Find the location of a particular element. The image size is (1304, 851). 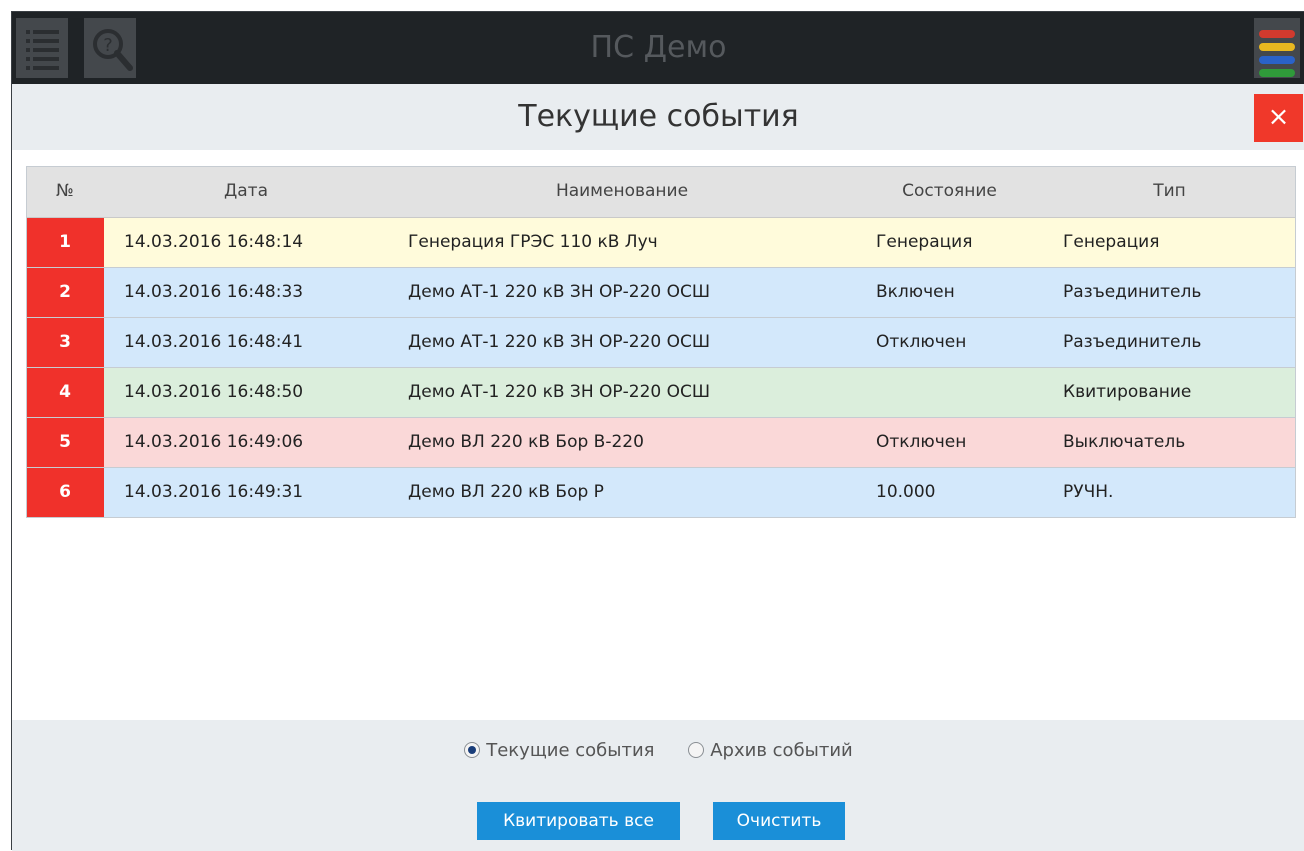

cell-type: Генерация is located at coordinates (1169, 242).